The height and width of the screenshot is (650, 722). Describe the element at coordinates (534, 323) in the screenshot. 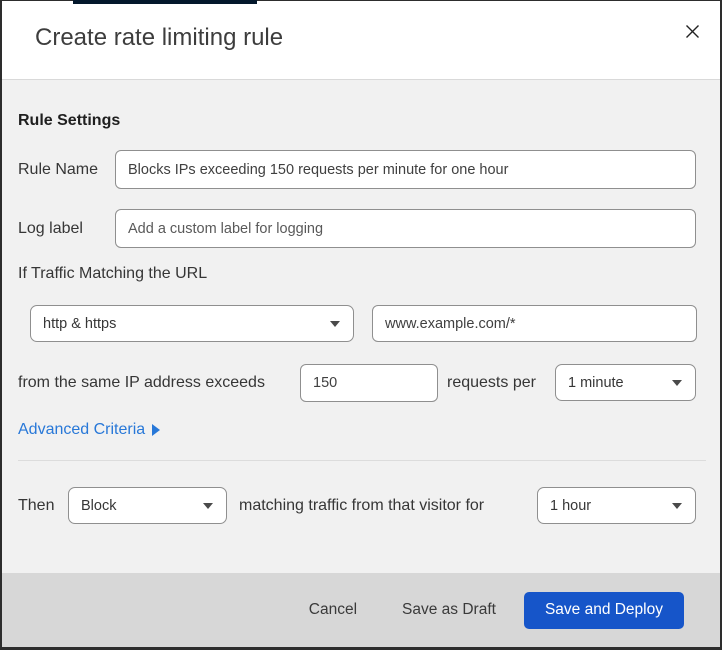

I see `url-pattern-input` at that location.